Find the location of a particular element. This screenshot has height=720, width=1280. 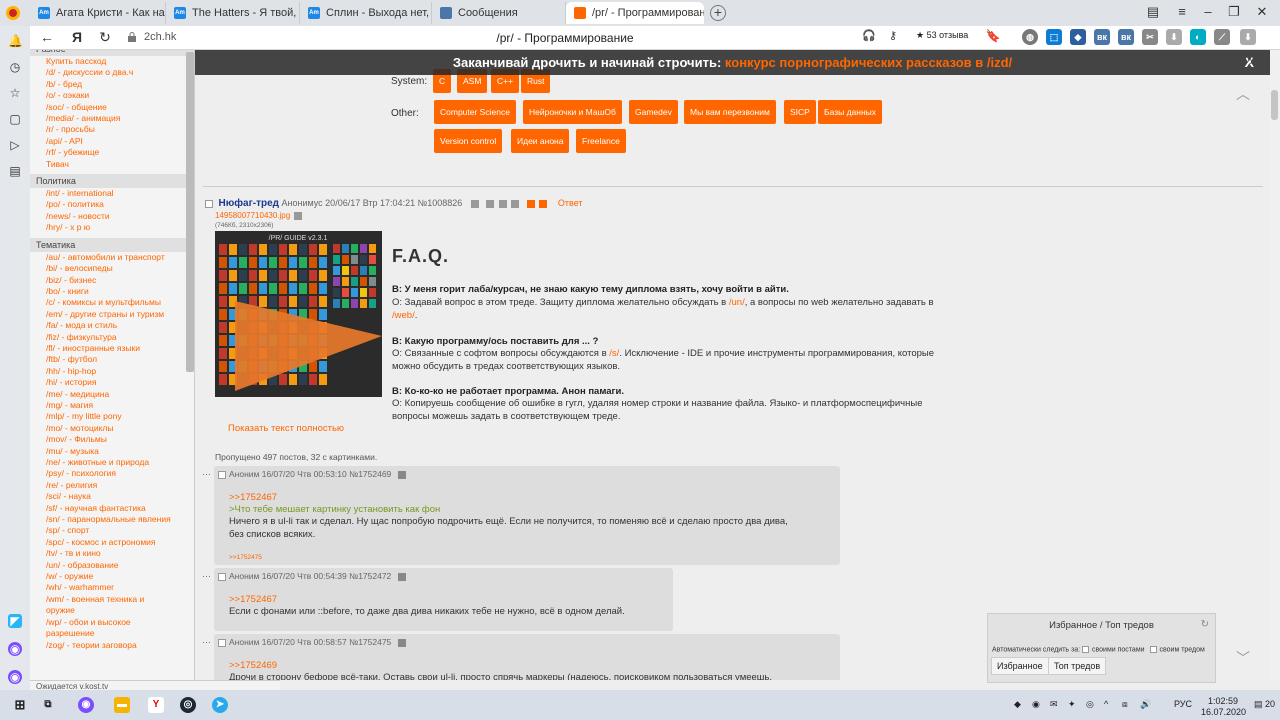

show-full-text-link: Показать текст полностью is located at coordinates (286, 428).